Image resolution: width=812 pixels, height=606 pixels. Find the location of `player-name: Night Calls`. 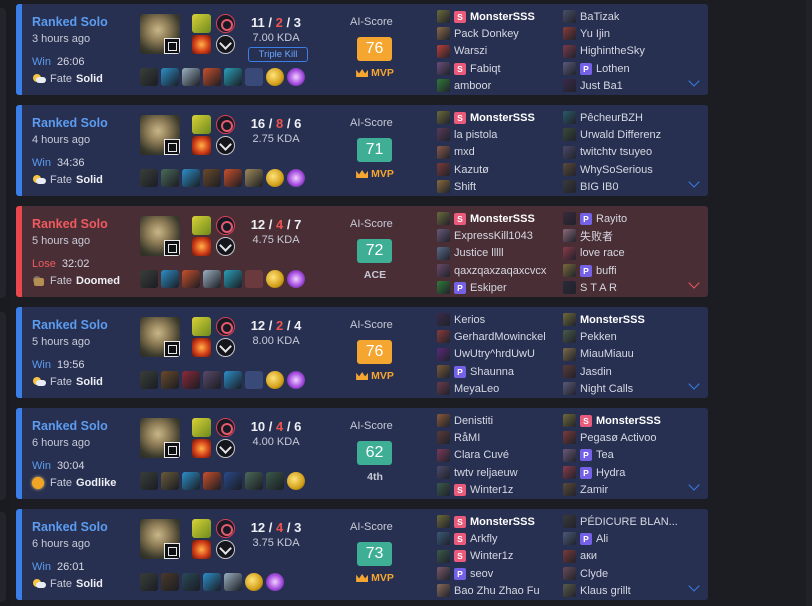

player-name: Night Calls is located at coordinates (606, 389).